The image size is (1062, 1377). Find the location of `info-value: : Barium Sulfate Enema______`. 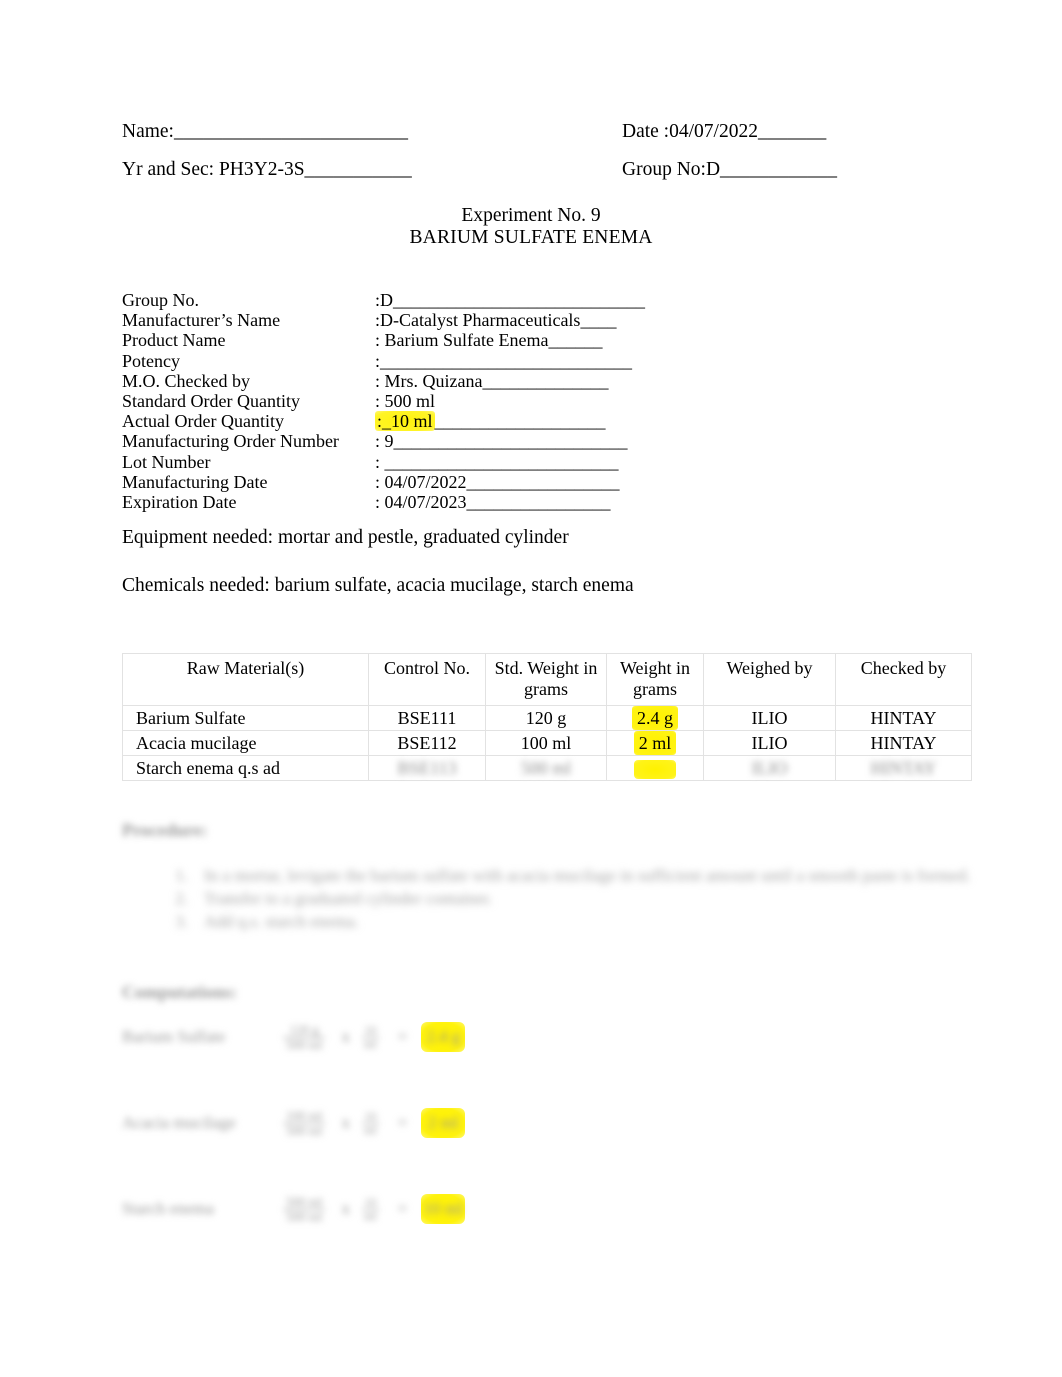

info-value: : Barium Sulfate Enema______ is located at coordinates (488, 340).